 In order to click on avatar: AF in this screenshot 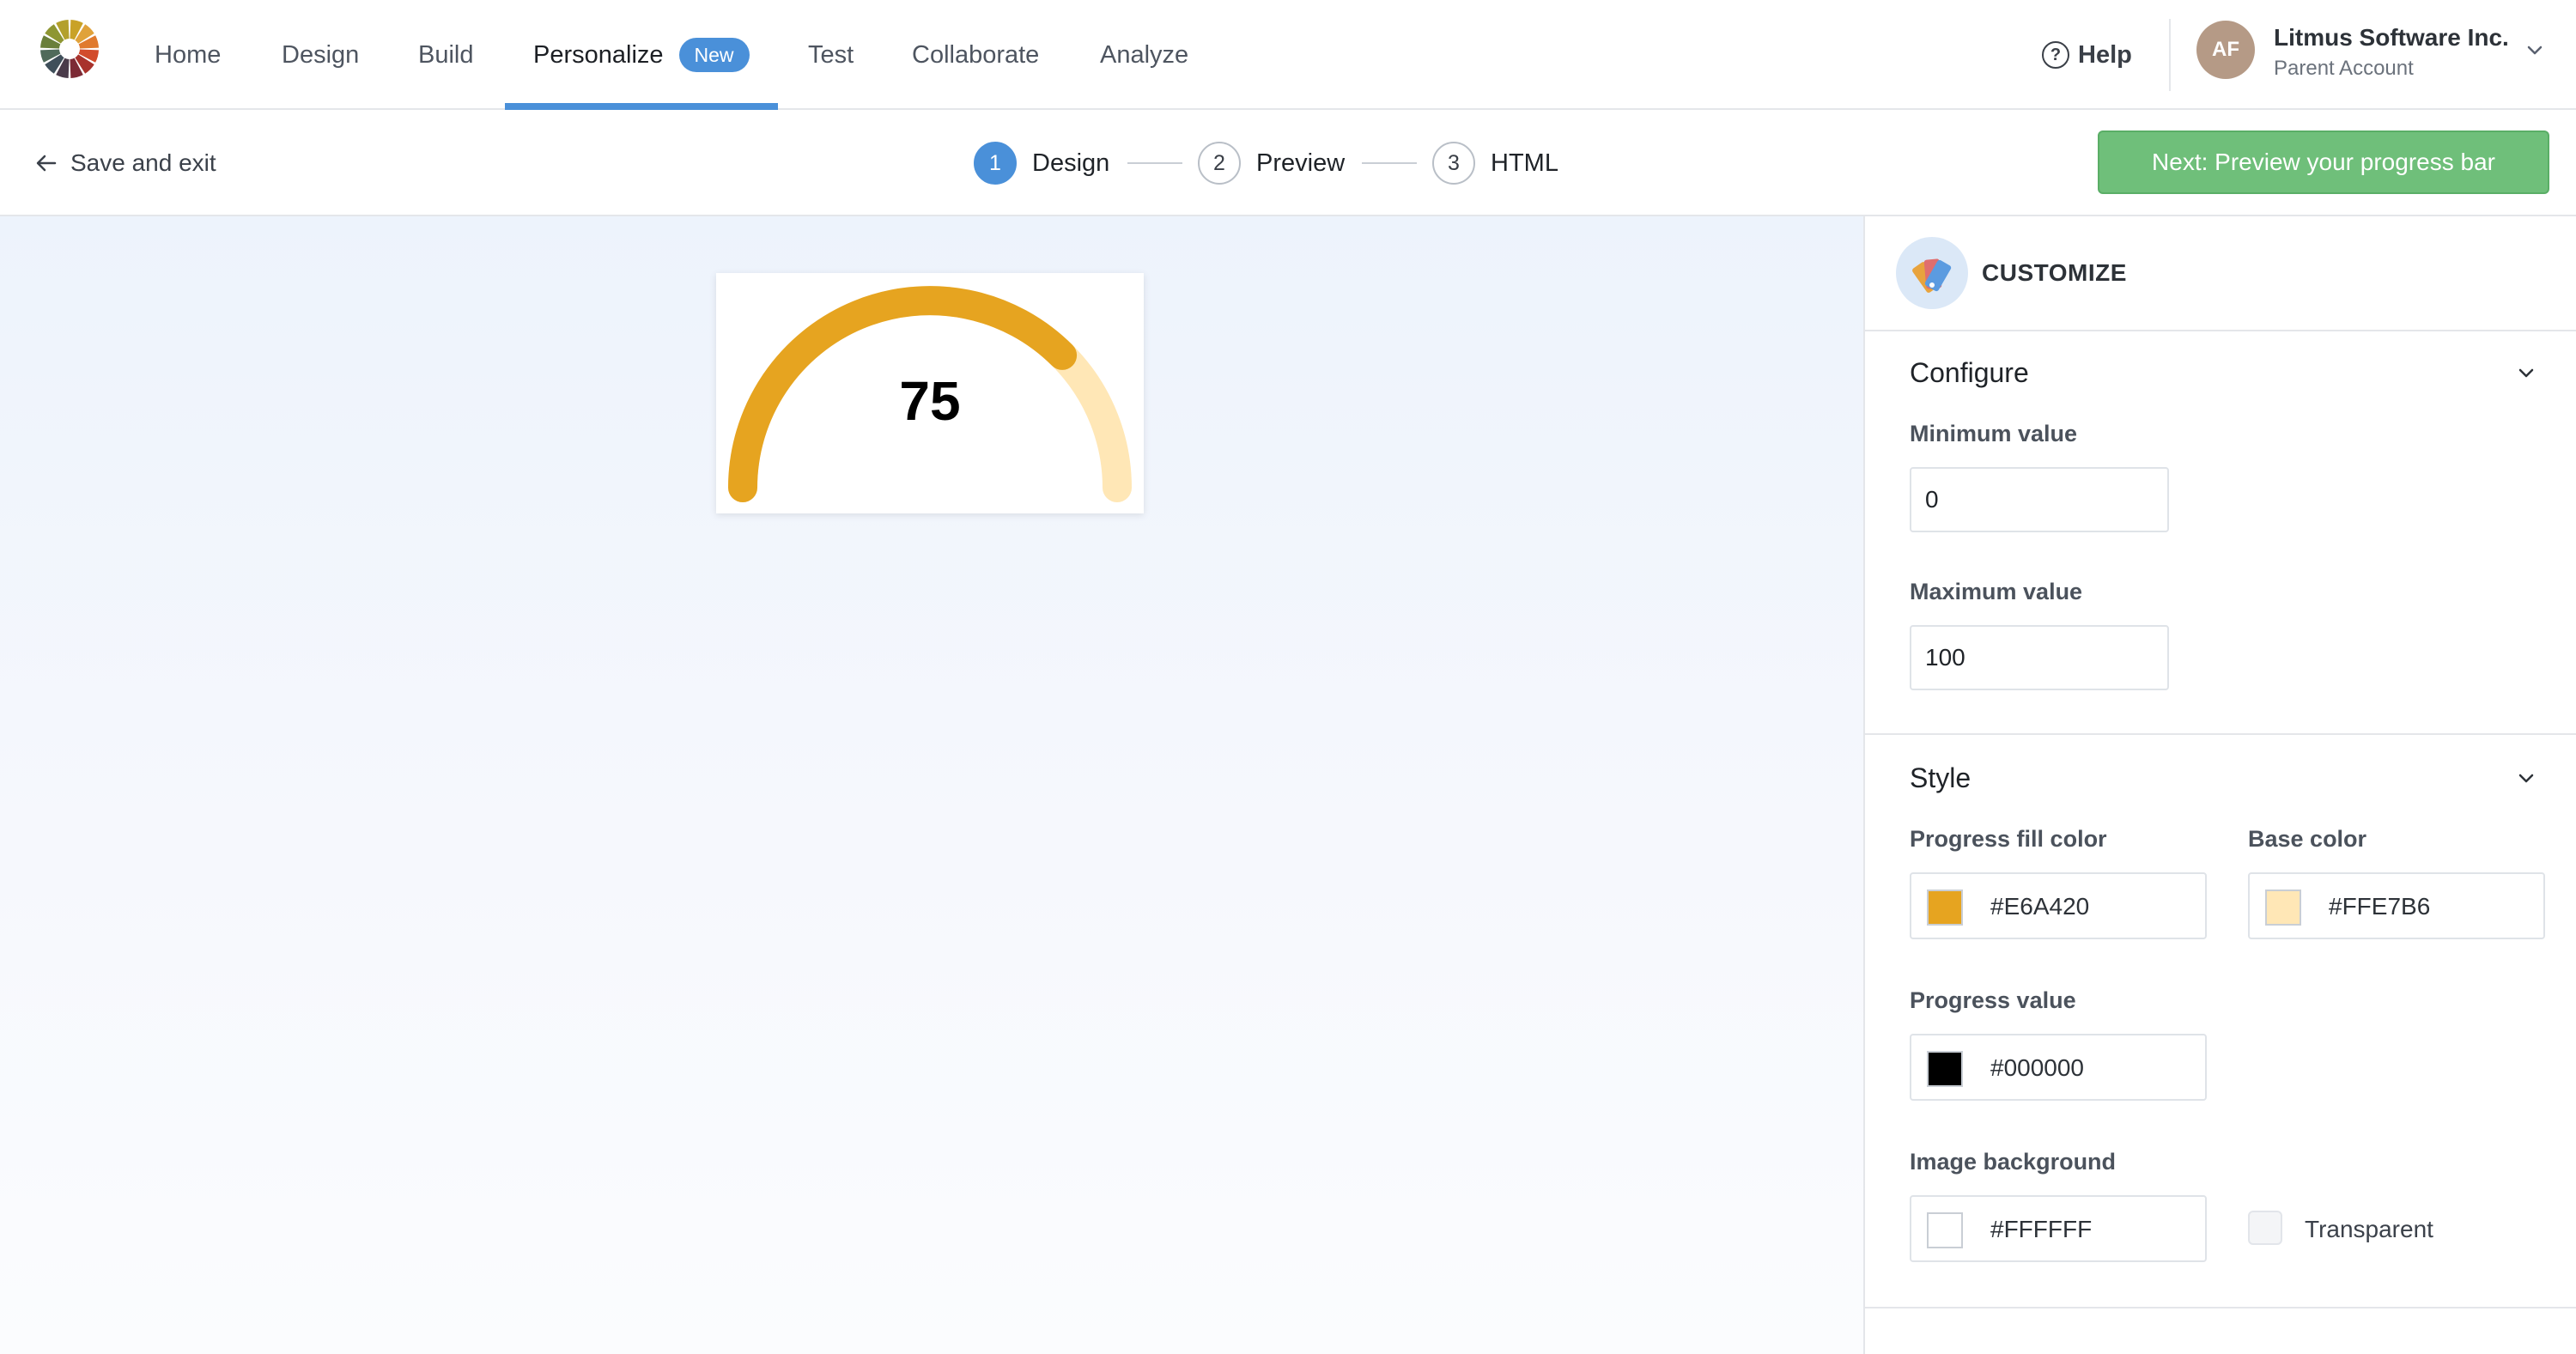, I will do `click(2225, 50)`.